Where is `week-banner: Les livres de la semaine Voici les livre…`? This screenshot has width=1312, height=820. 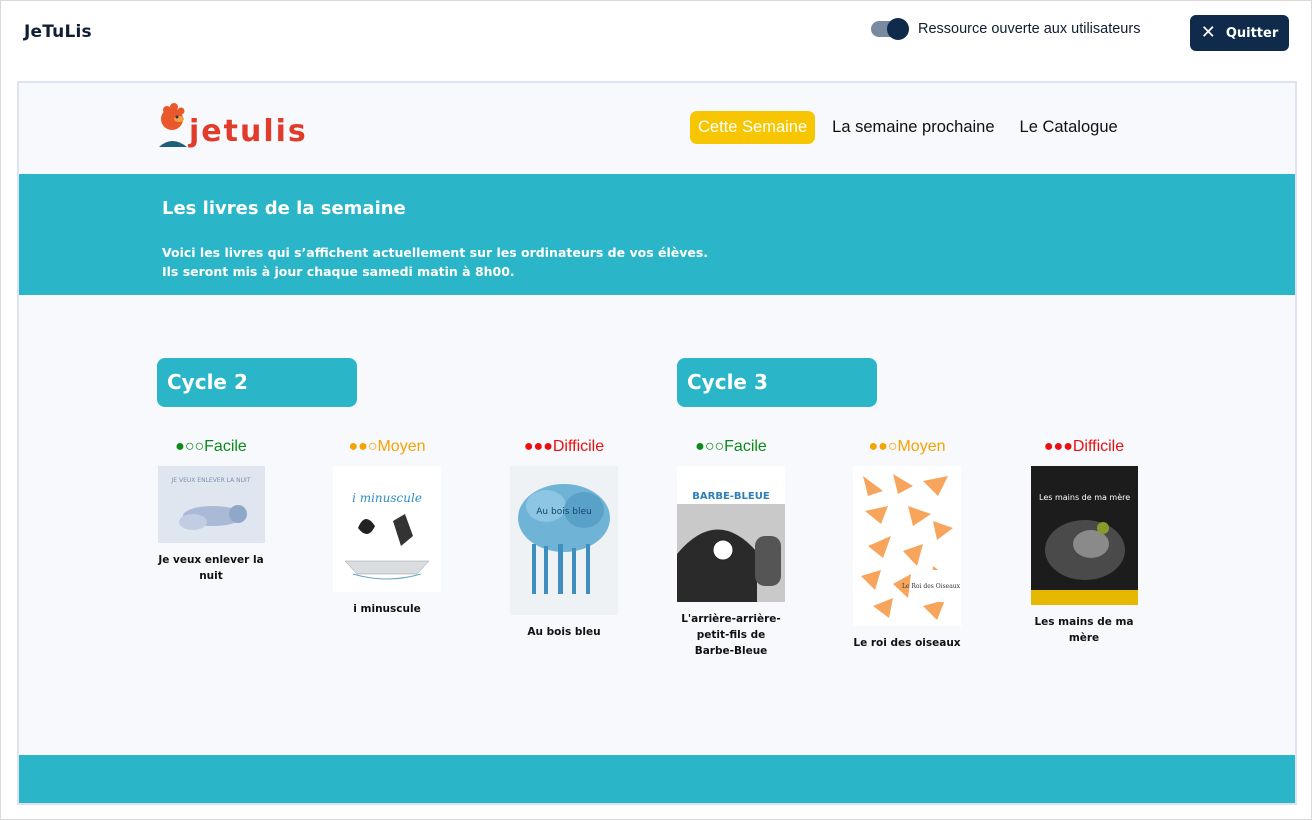 week-banner: Les livres de la semaine Voici les livre… is located at coordinates (657, 234).